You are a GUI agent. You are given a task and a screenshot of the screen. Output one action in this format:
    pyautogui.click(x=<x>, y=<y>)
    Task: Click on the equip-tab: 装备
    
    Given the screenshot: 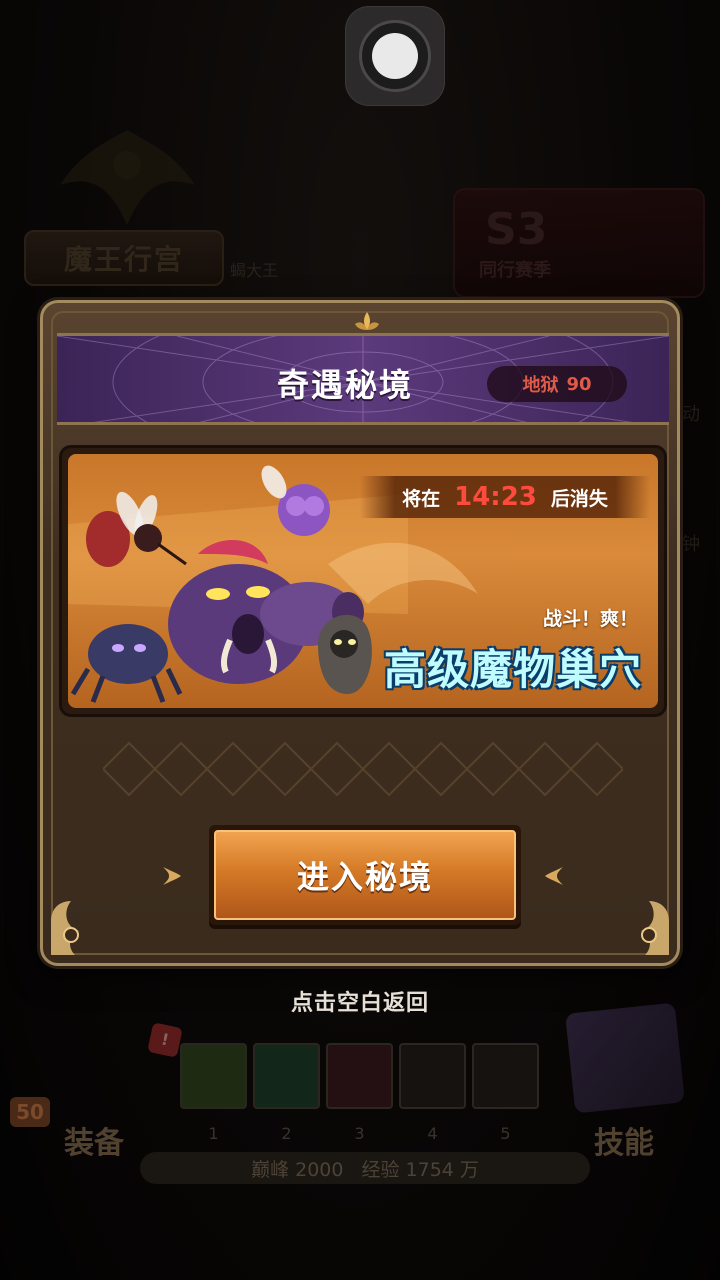 What is the action you would take?
    pyautogui.click(x=94, y=1140)
    